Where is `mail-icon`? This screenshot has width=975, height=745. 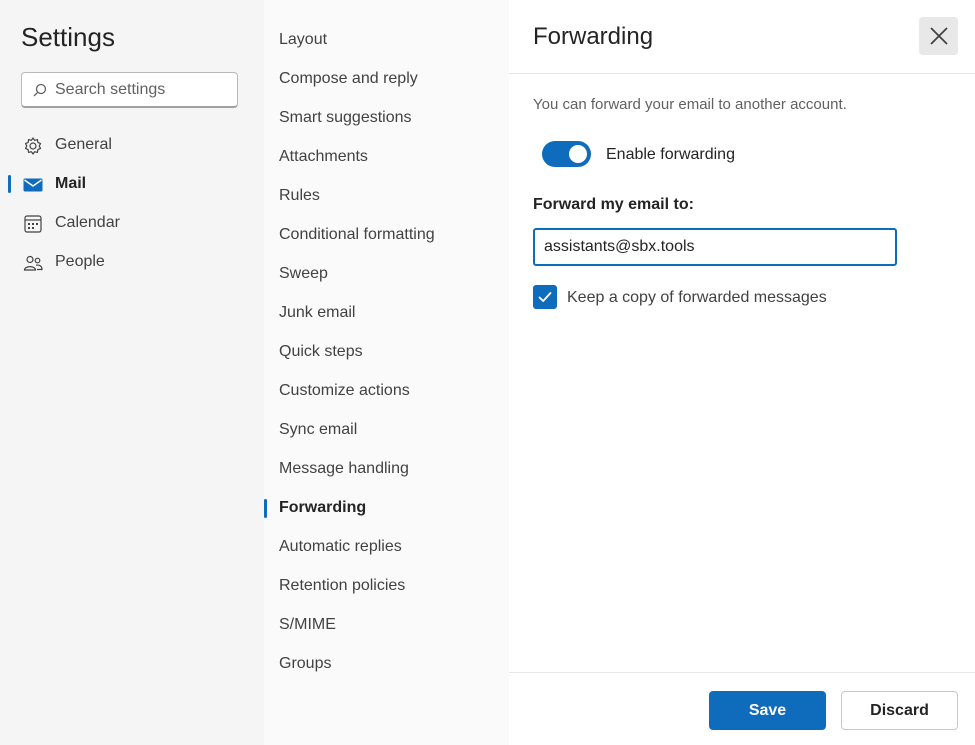
mail-icon is located at coordinates (33, 185).